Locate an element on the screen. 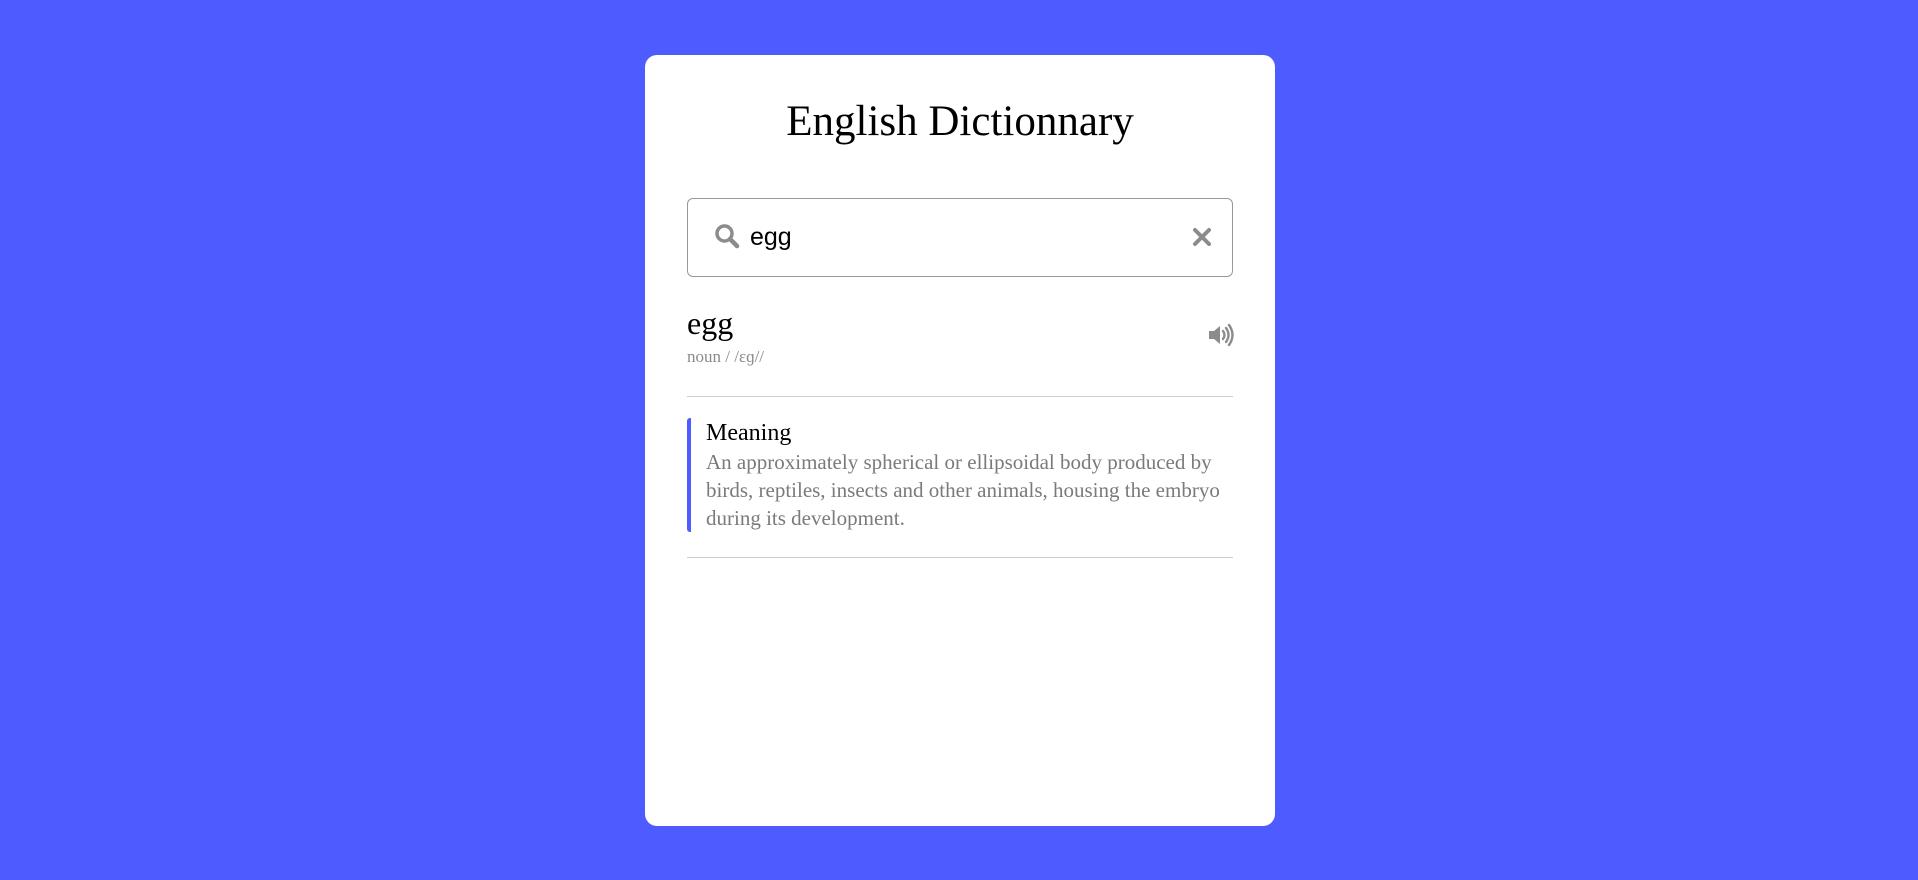 Image resolution: width=1918 pixels, height=880 pixels. result-word: egg is located at coordinates (710, 323).